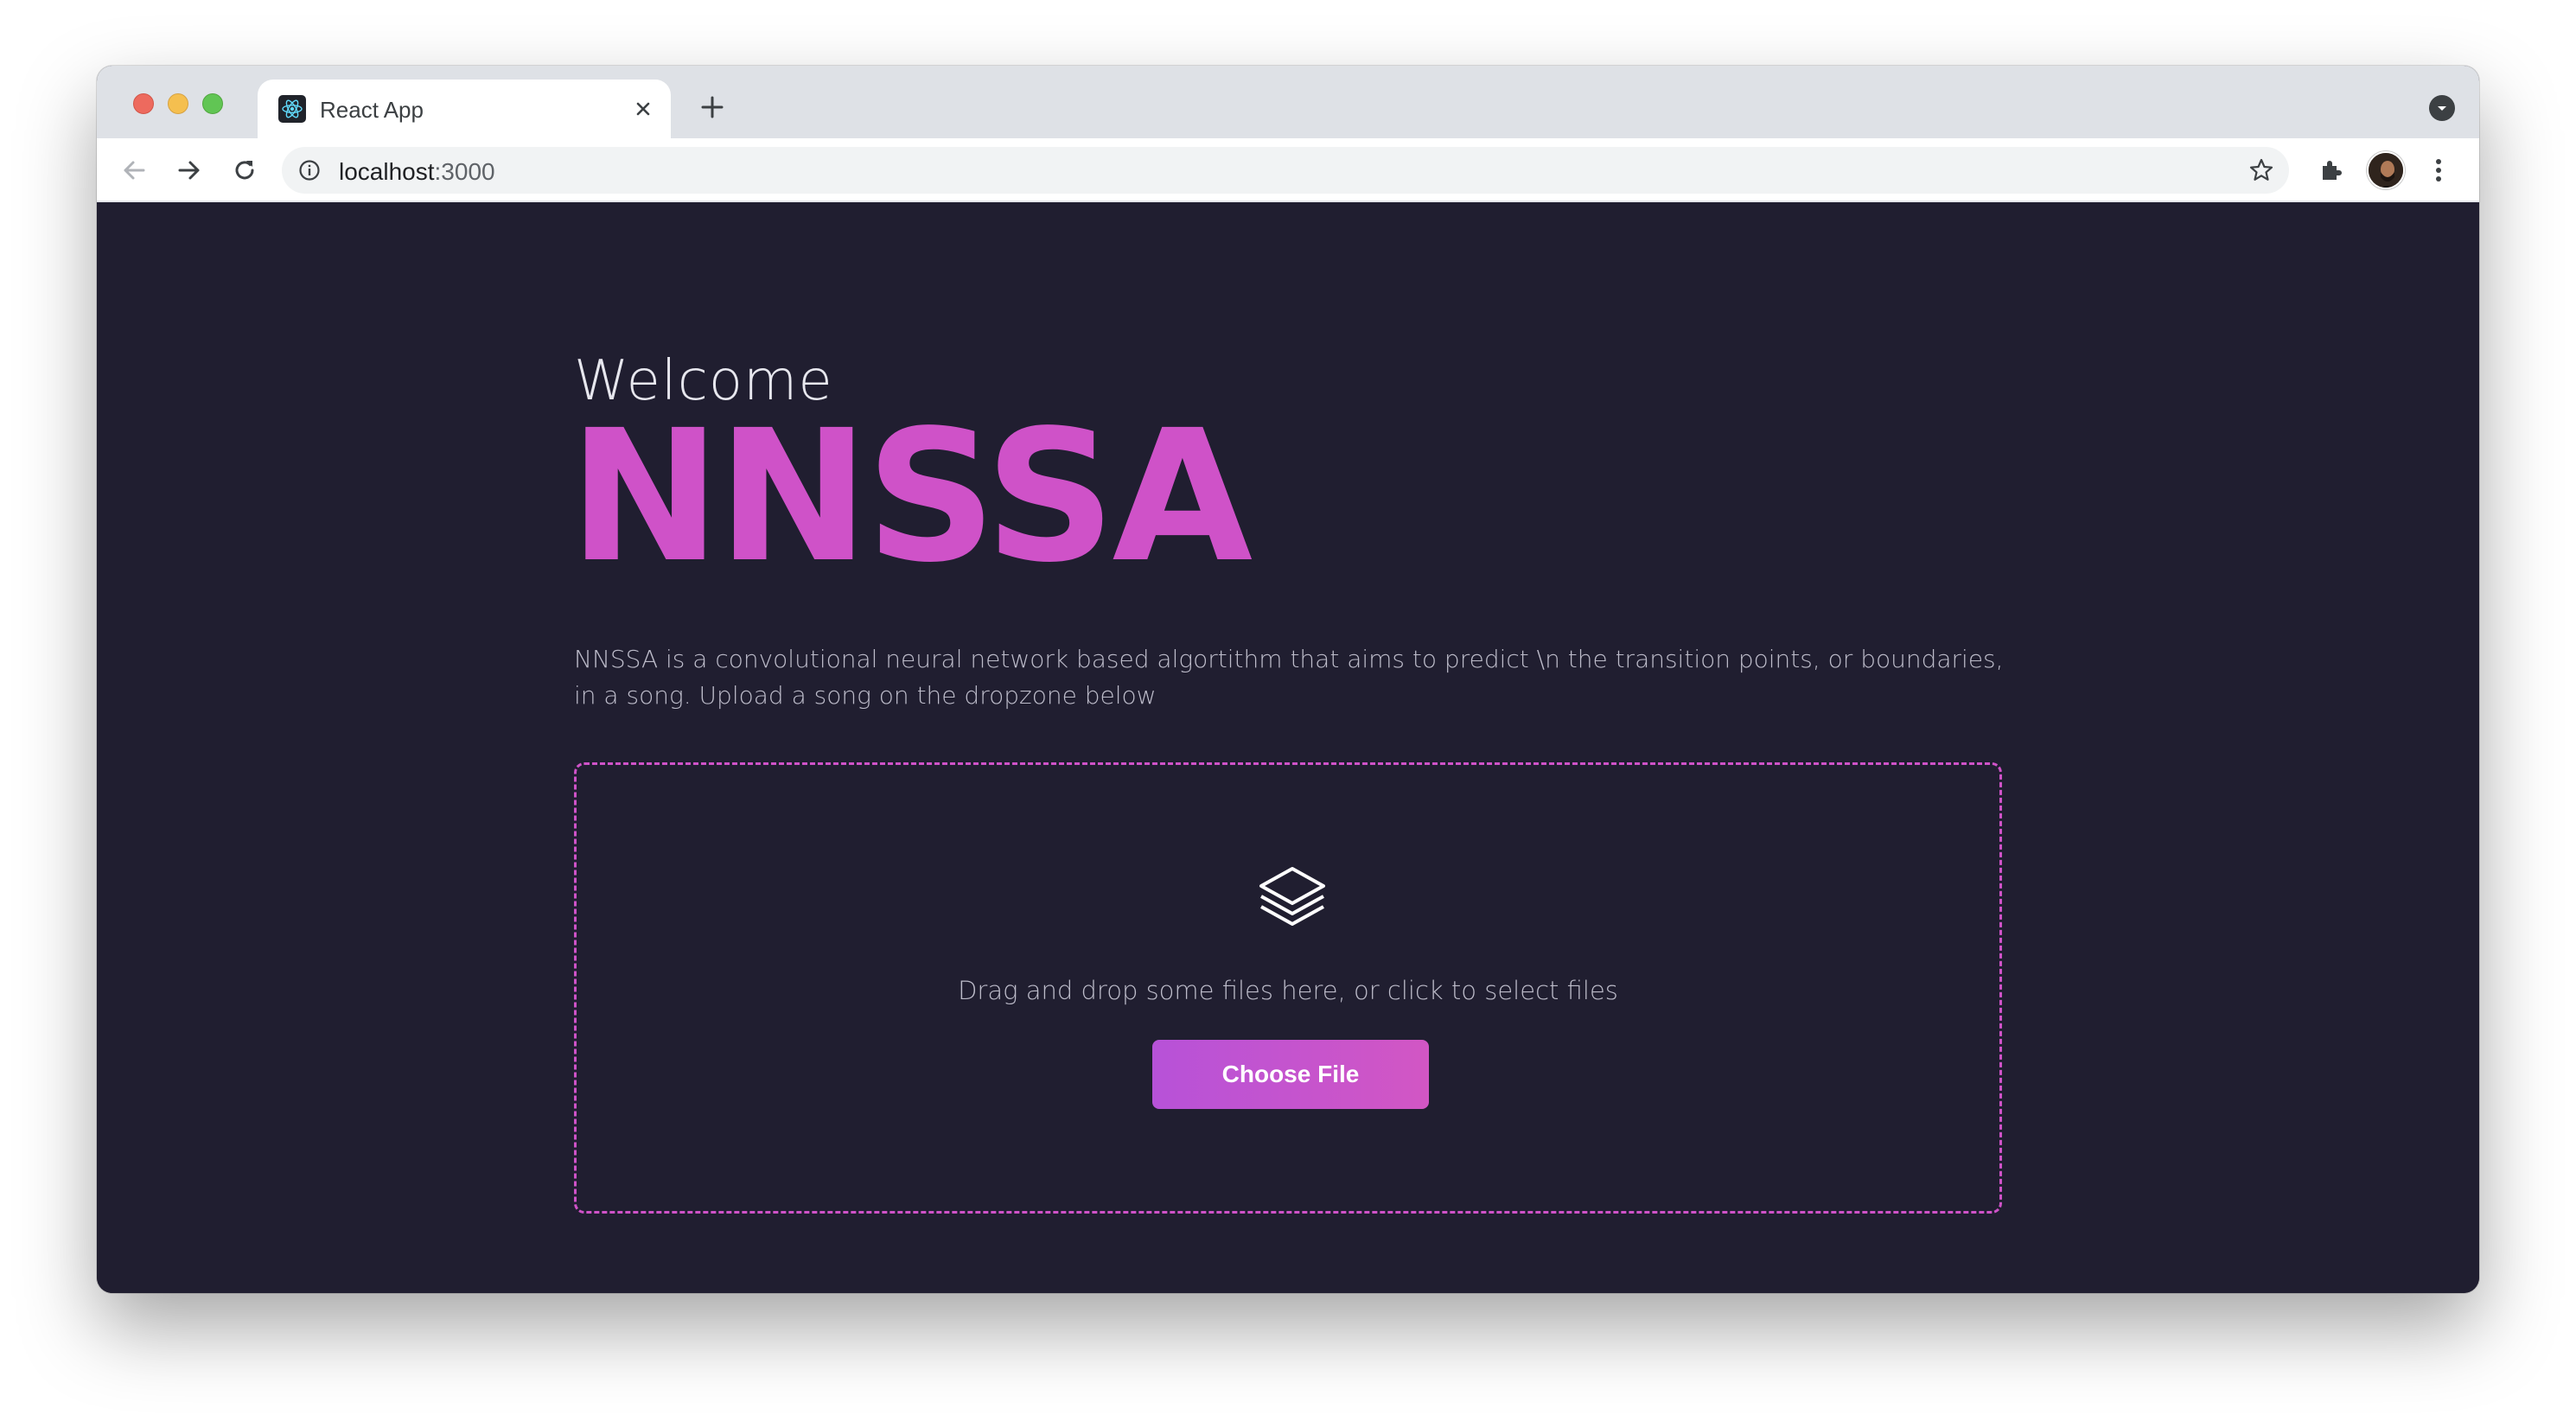 This screenshot has width=2576, height=1421. I want to click on new-tab-plus-icon, so click(712, 107).